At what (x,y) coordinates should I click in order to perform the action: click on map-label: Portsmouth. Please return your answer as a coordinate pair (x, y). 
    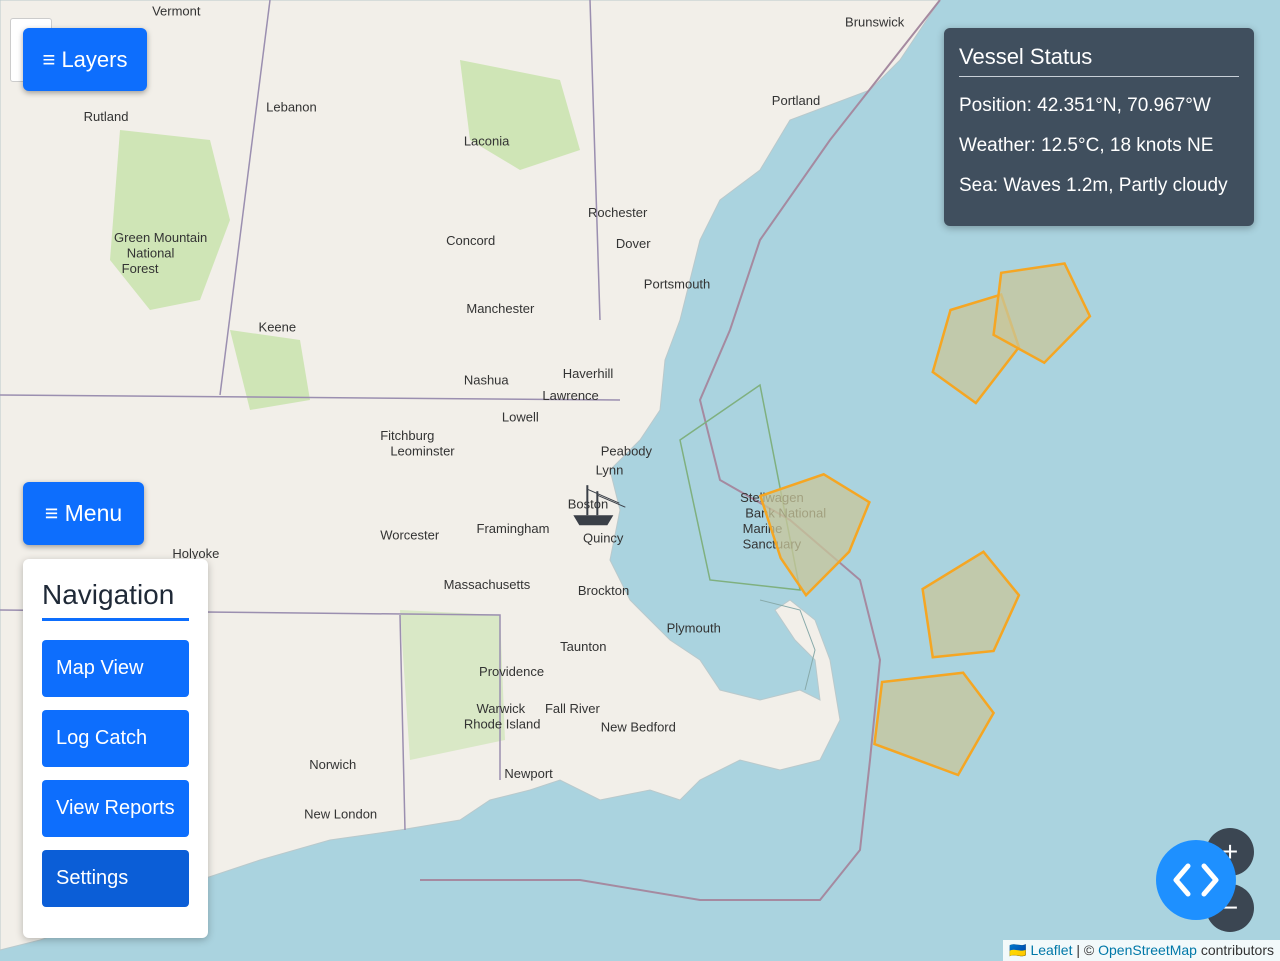
    Looking at the image, I should click on (677, 283).